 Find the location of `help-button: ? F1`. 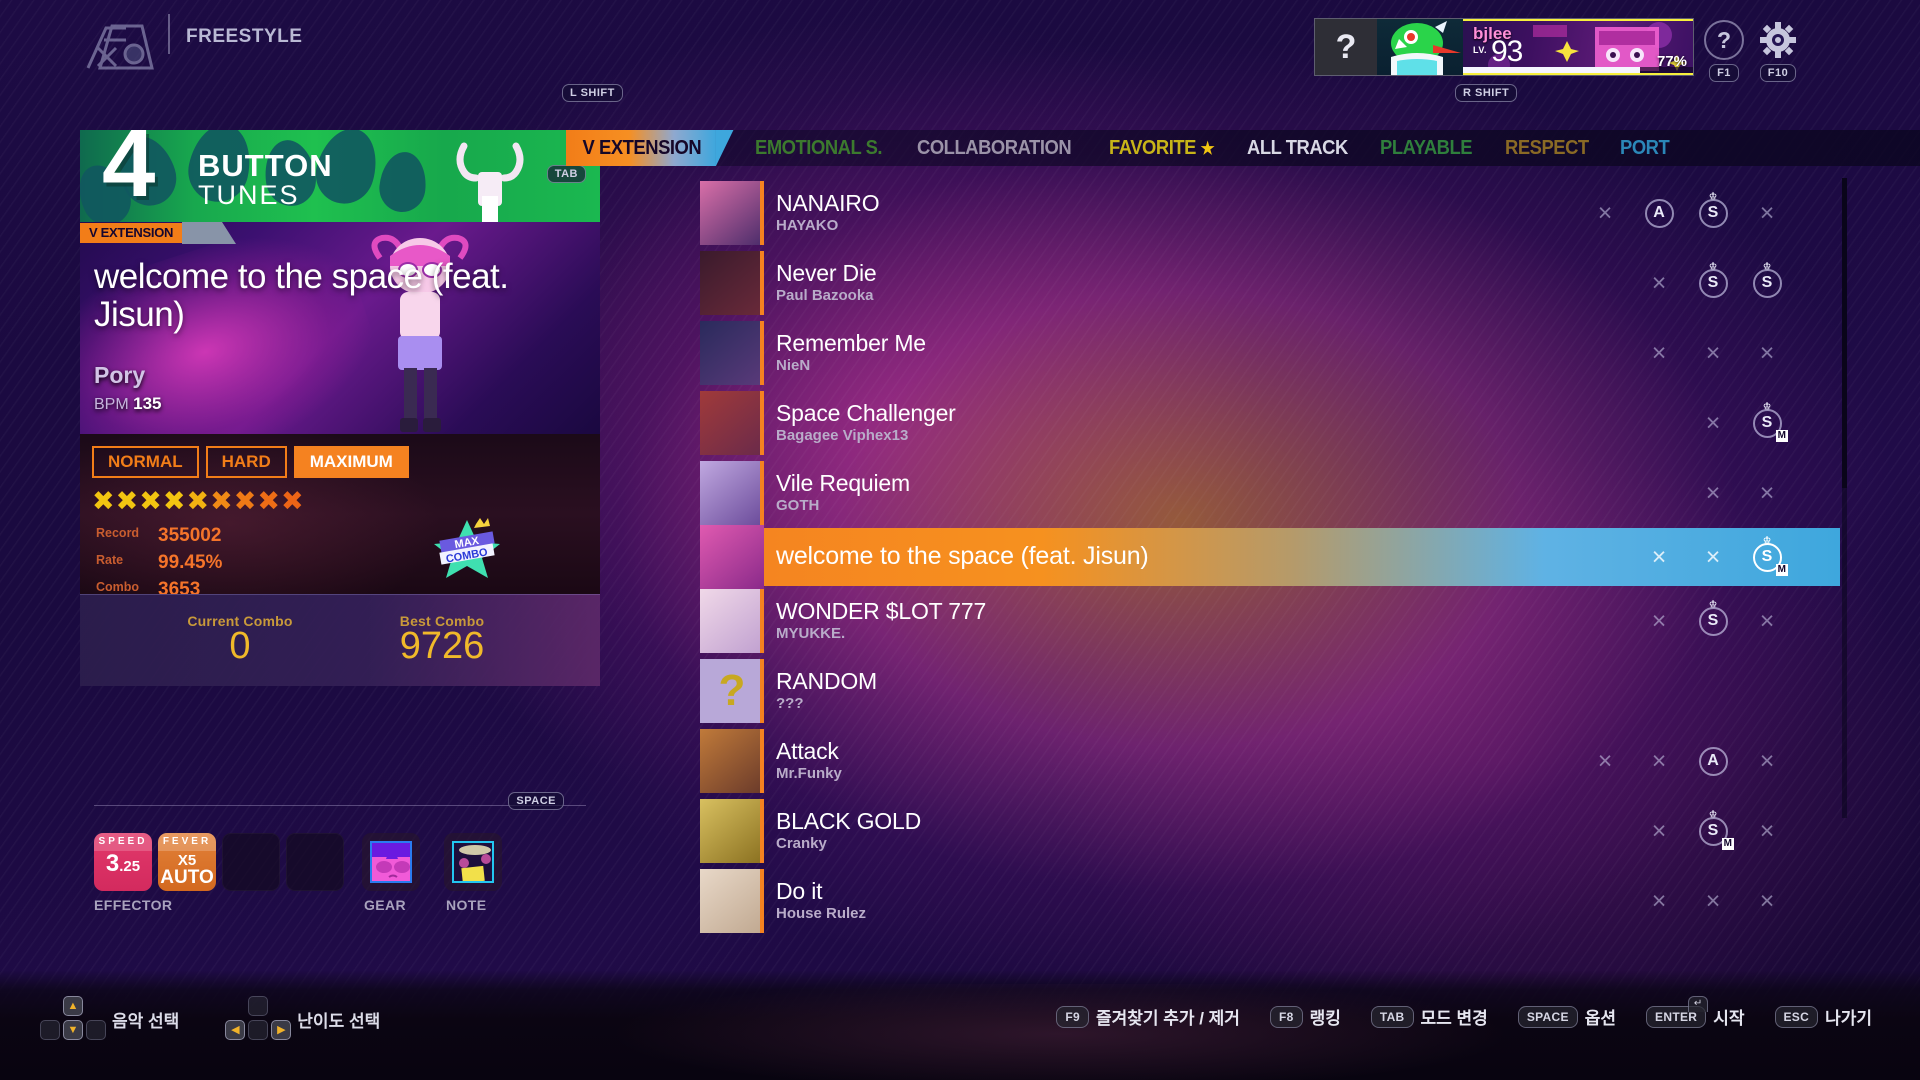

help-button: ? F1 is located at coordinates (1724, 51).